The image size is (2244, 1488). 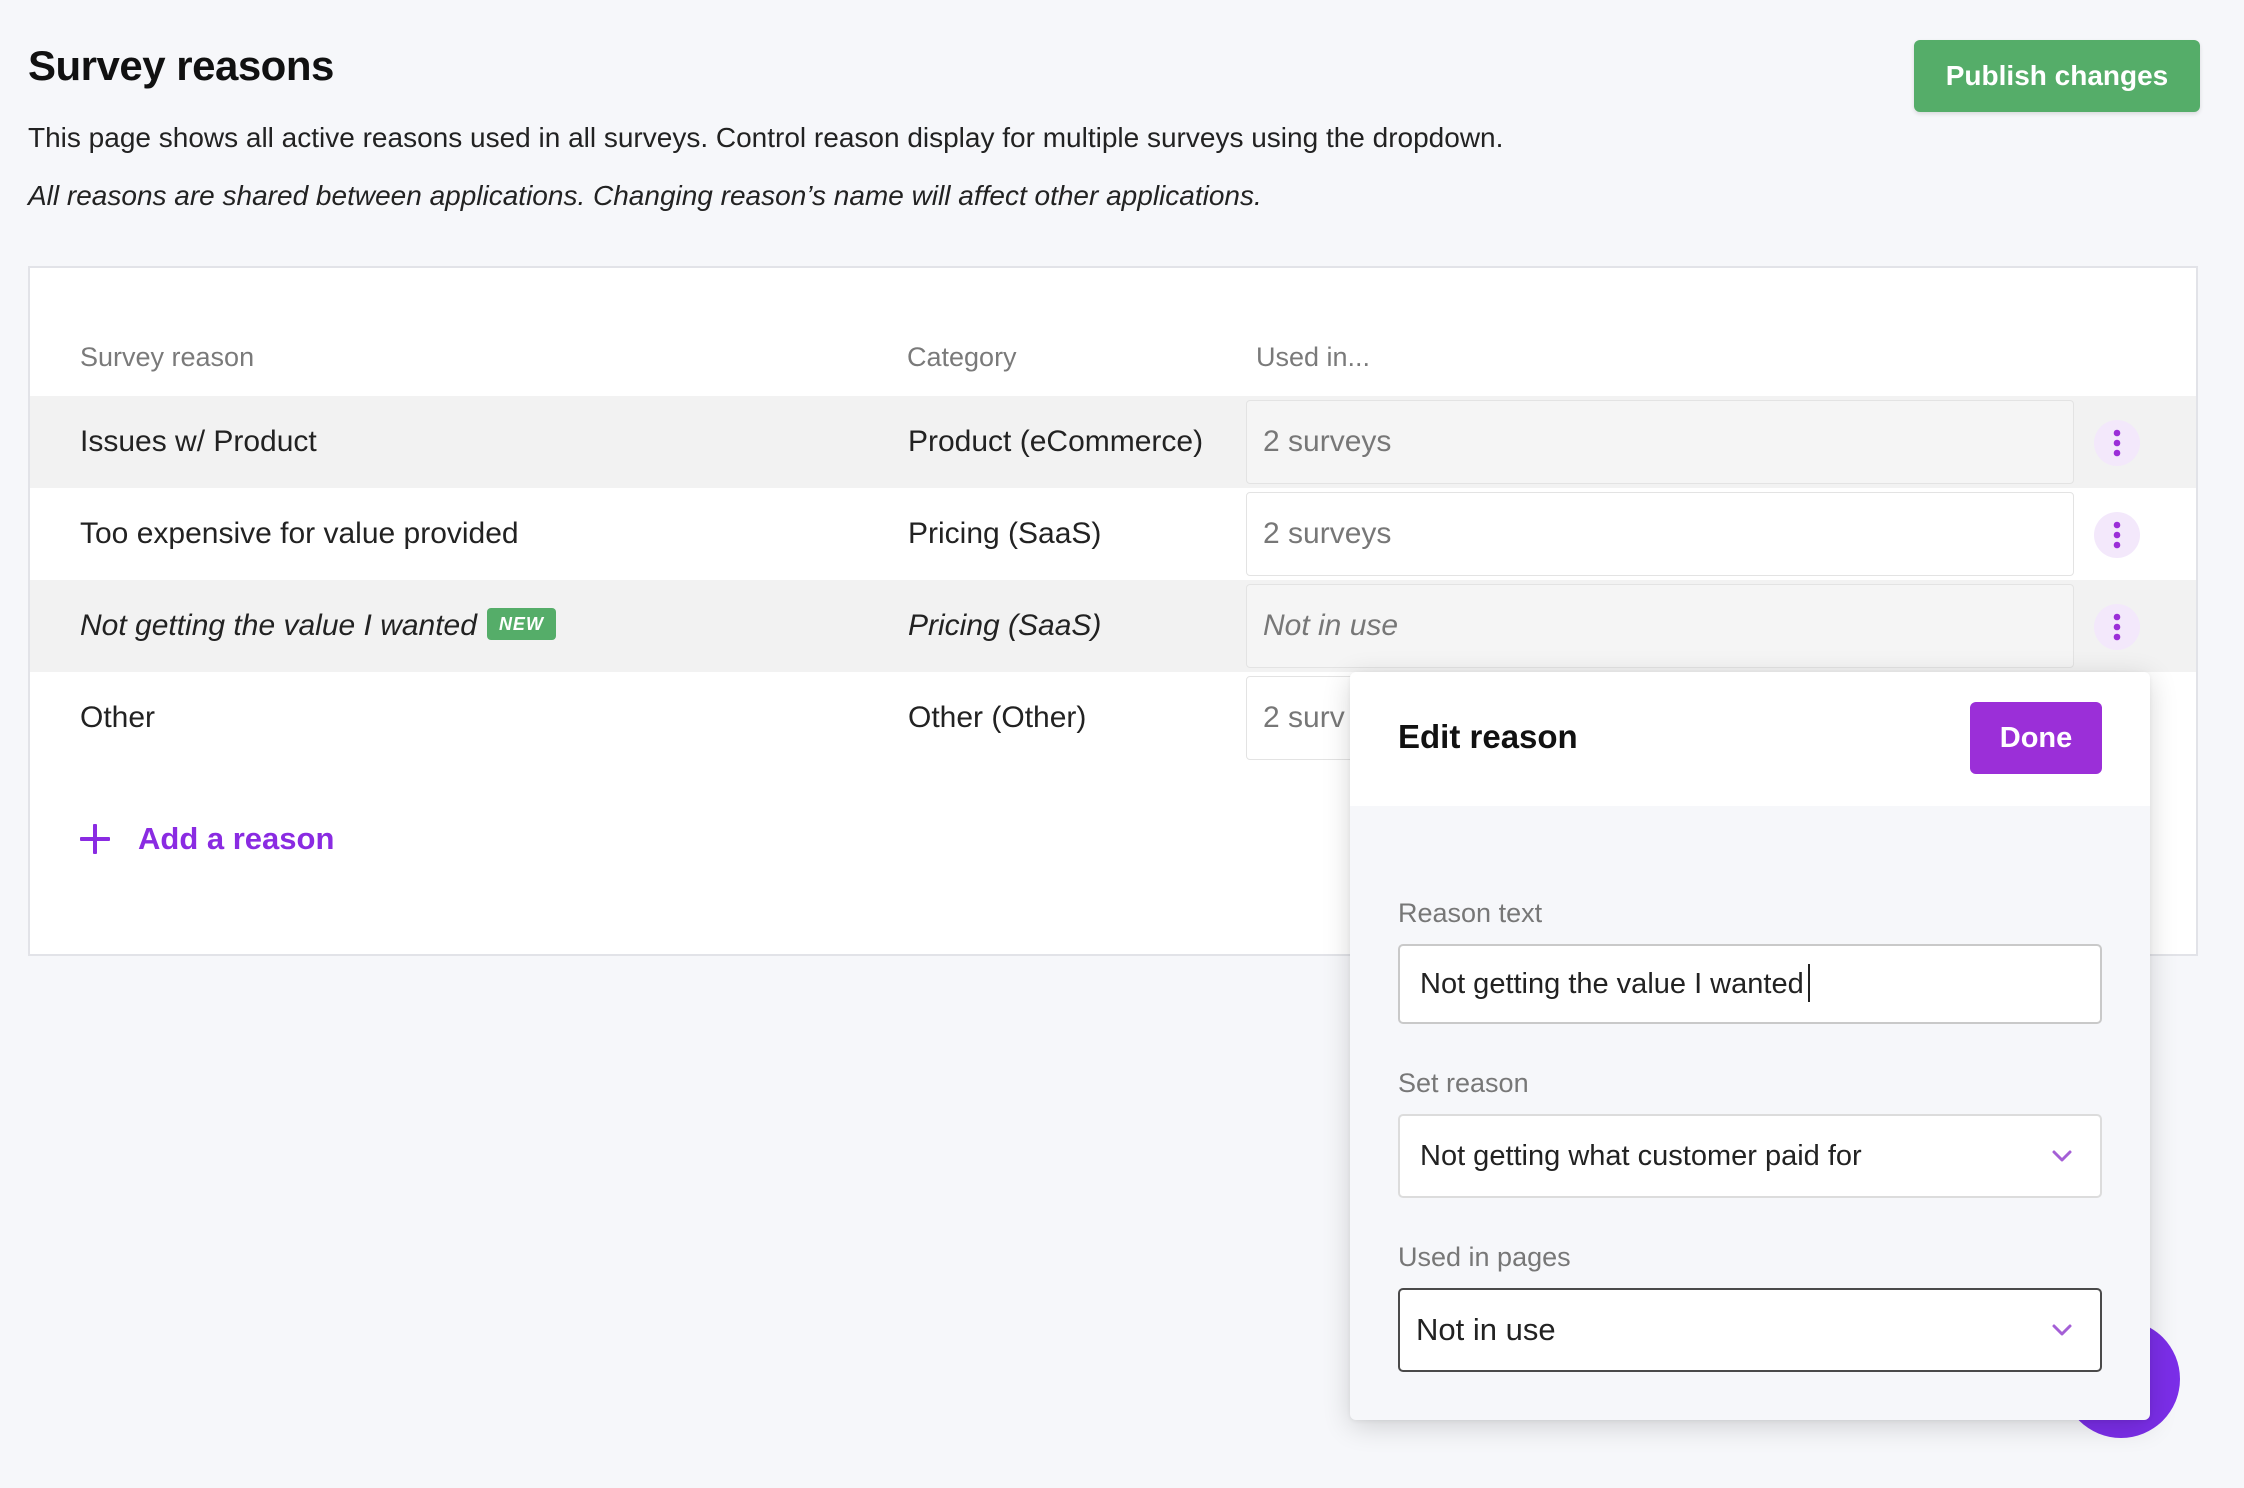 What do you see at coordinates (1463, 1083) in the screenshot?
I see `set-reason-label: Set reason` at bounding box center [1463, 1083].